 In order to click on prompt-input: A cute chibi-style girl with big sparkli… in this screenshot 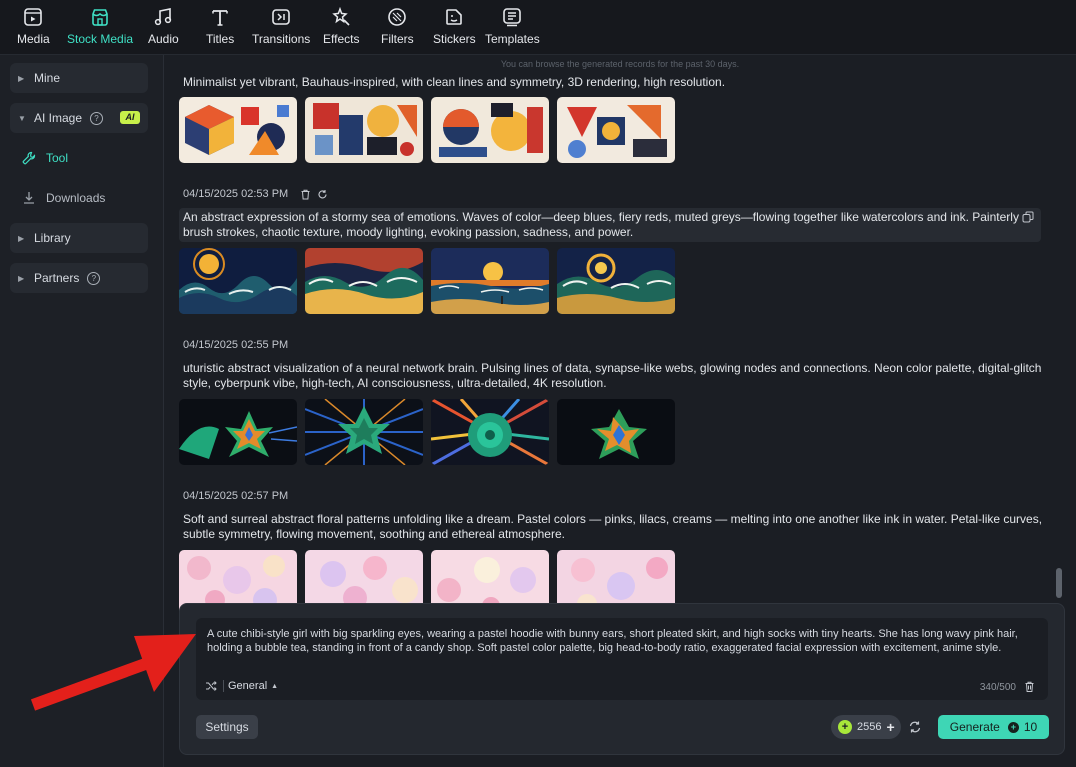, I will do `click(622, 641)`.